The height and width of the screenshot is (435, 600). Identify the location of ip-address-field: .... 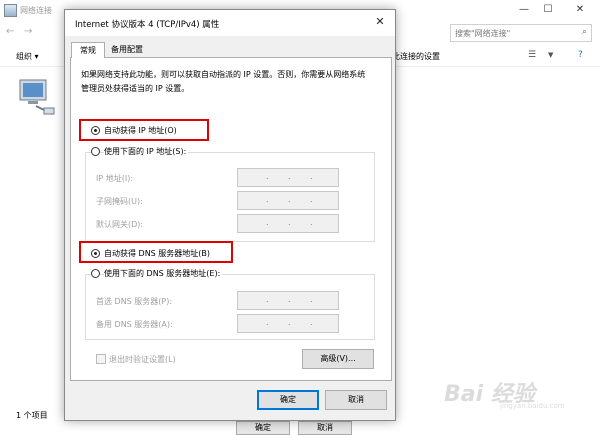
(288, 177).